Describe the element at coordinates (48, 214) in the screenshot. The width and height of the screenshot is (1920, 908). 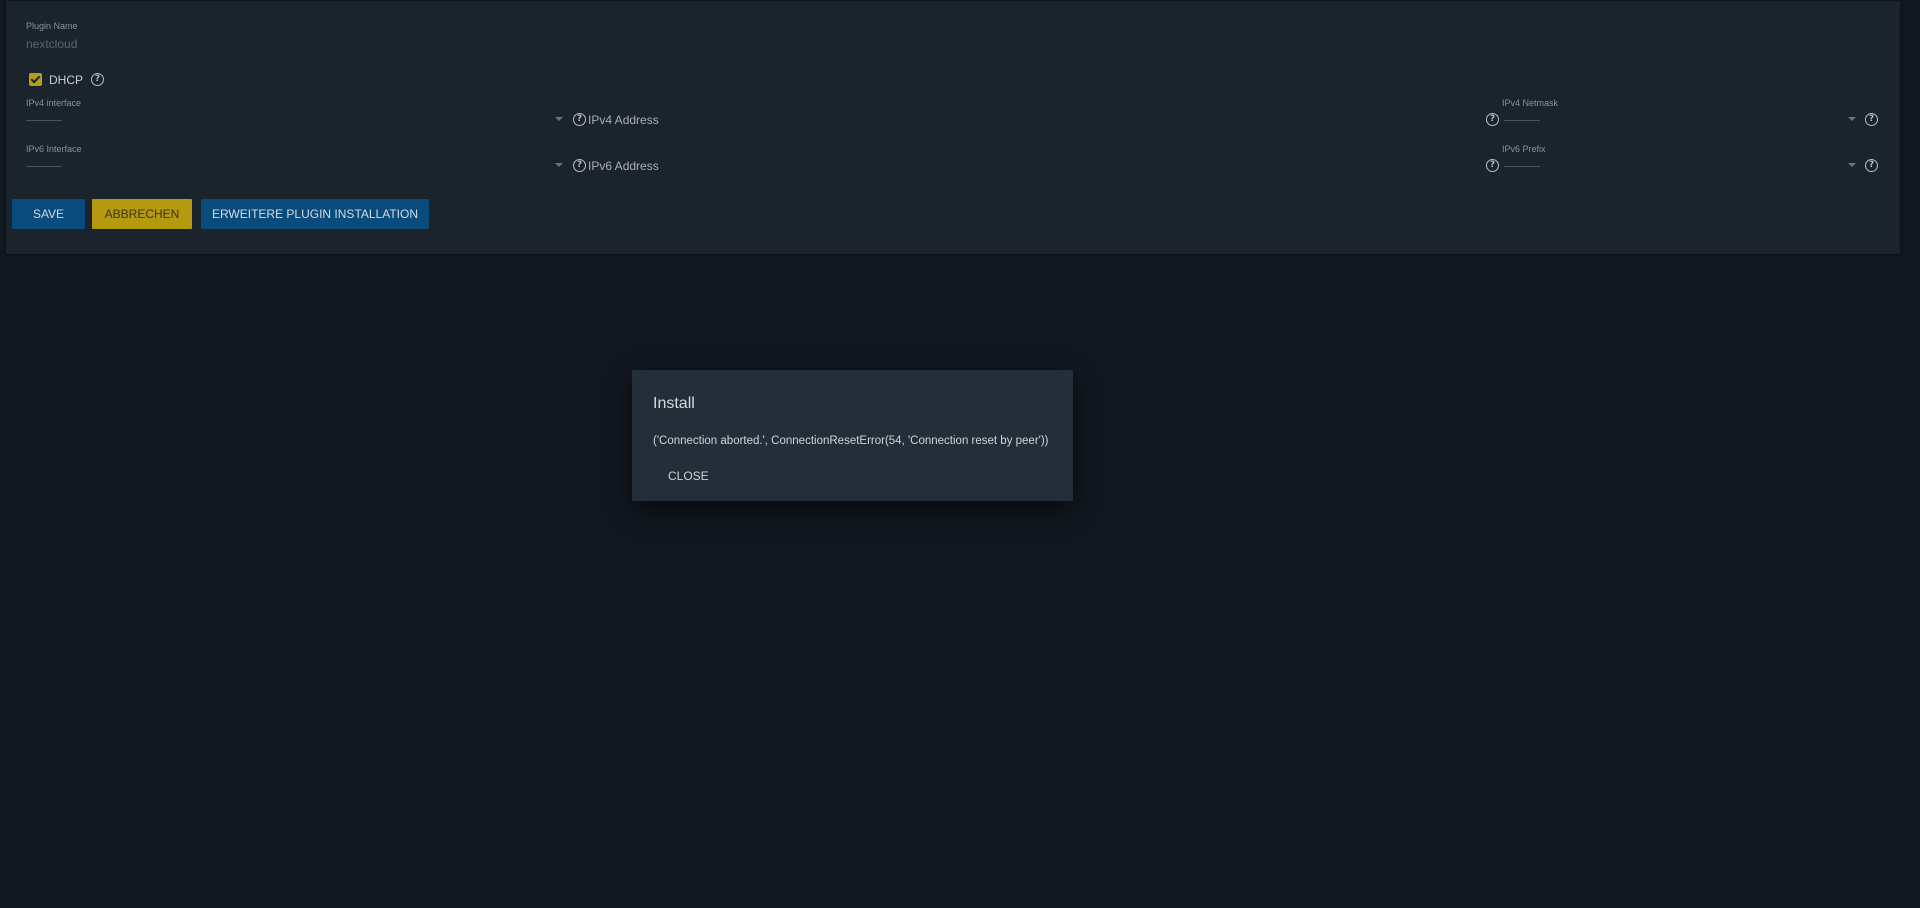
I see `save-button: SAVE` at that location.